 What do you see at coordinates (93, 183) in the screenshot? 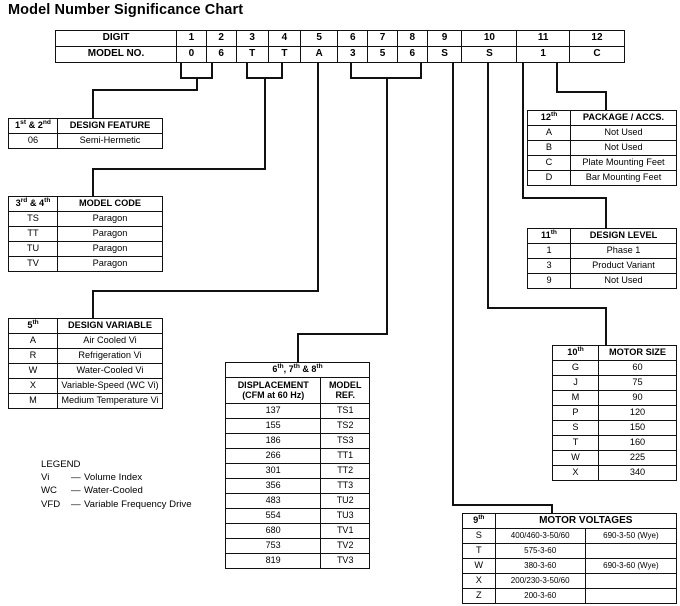
I see `connector-digit34-drop` at bounding box center [93, 183].